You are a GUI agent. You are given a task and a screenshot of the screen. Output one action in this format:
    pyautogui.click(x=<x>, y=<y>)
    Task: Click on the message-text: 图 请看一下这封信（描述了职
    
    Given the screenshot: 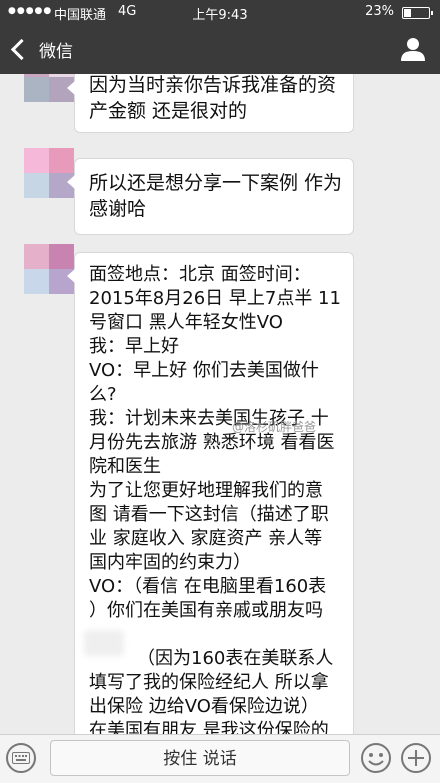 What is the action you would take?
    pyautogui.click(x=209, y=514)
    